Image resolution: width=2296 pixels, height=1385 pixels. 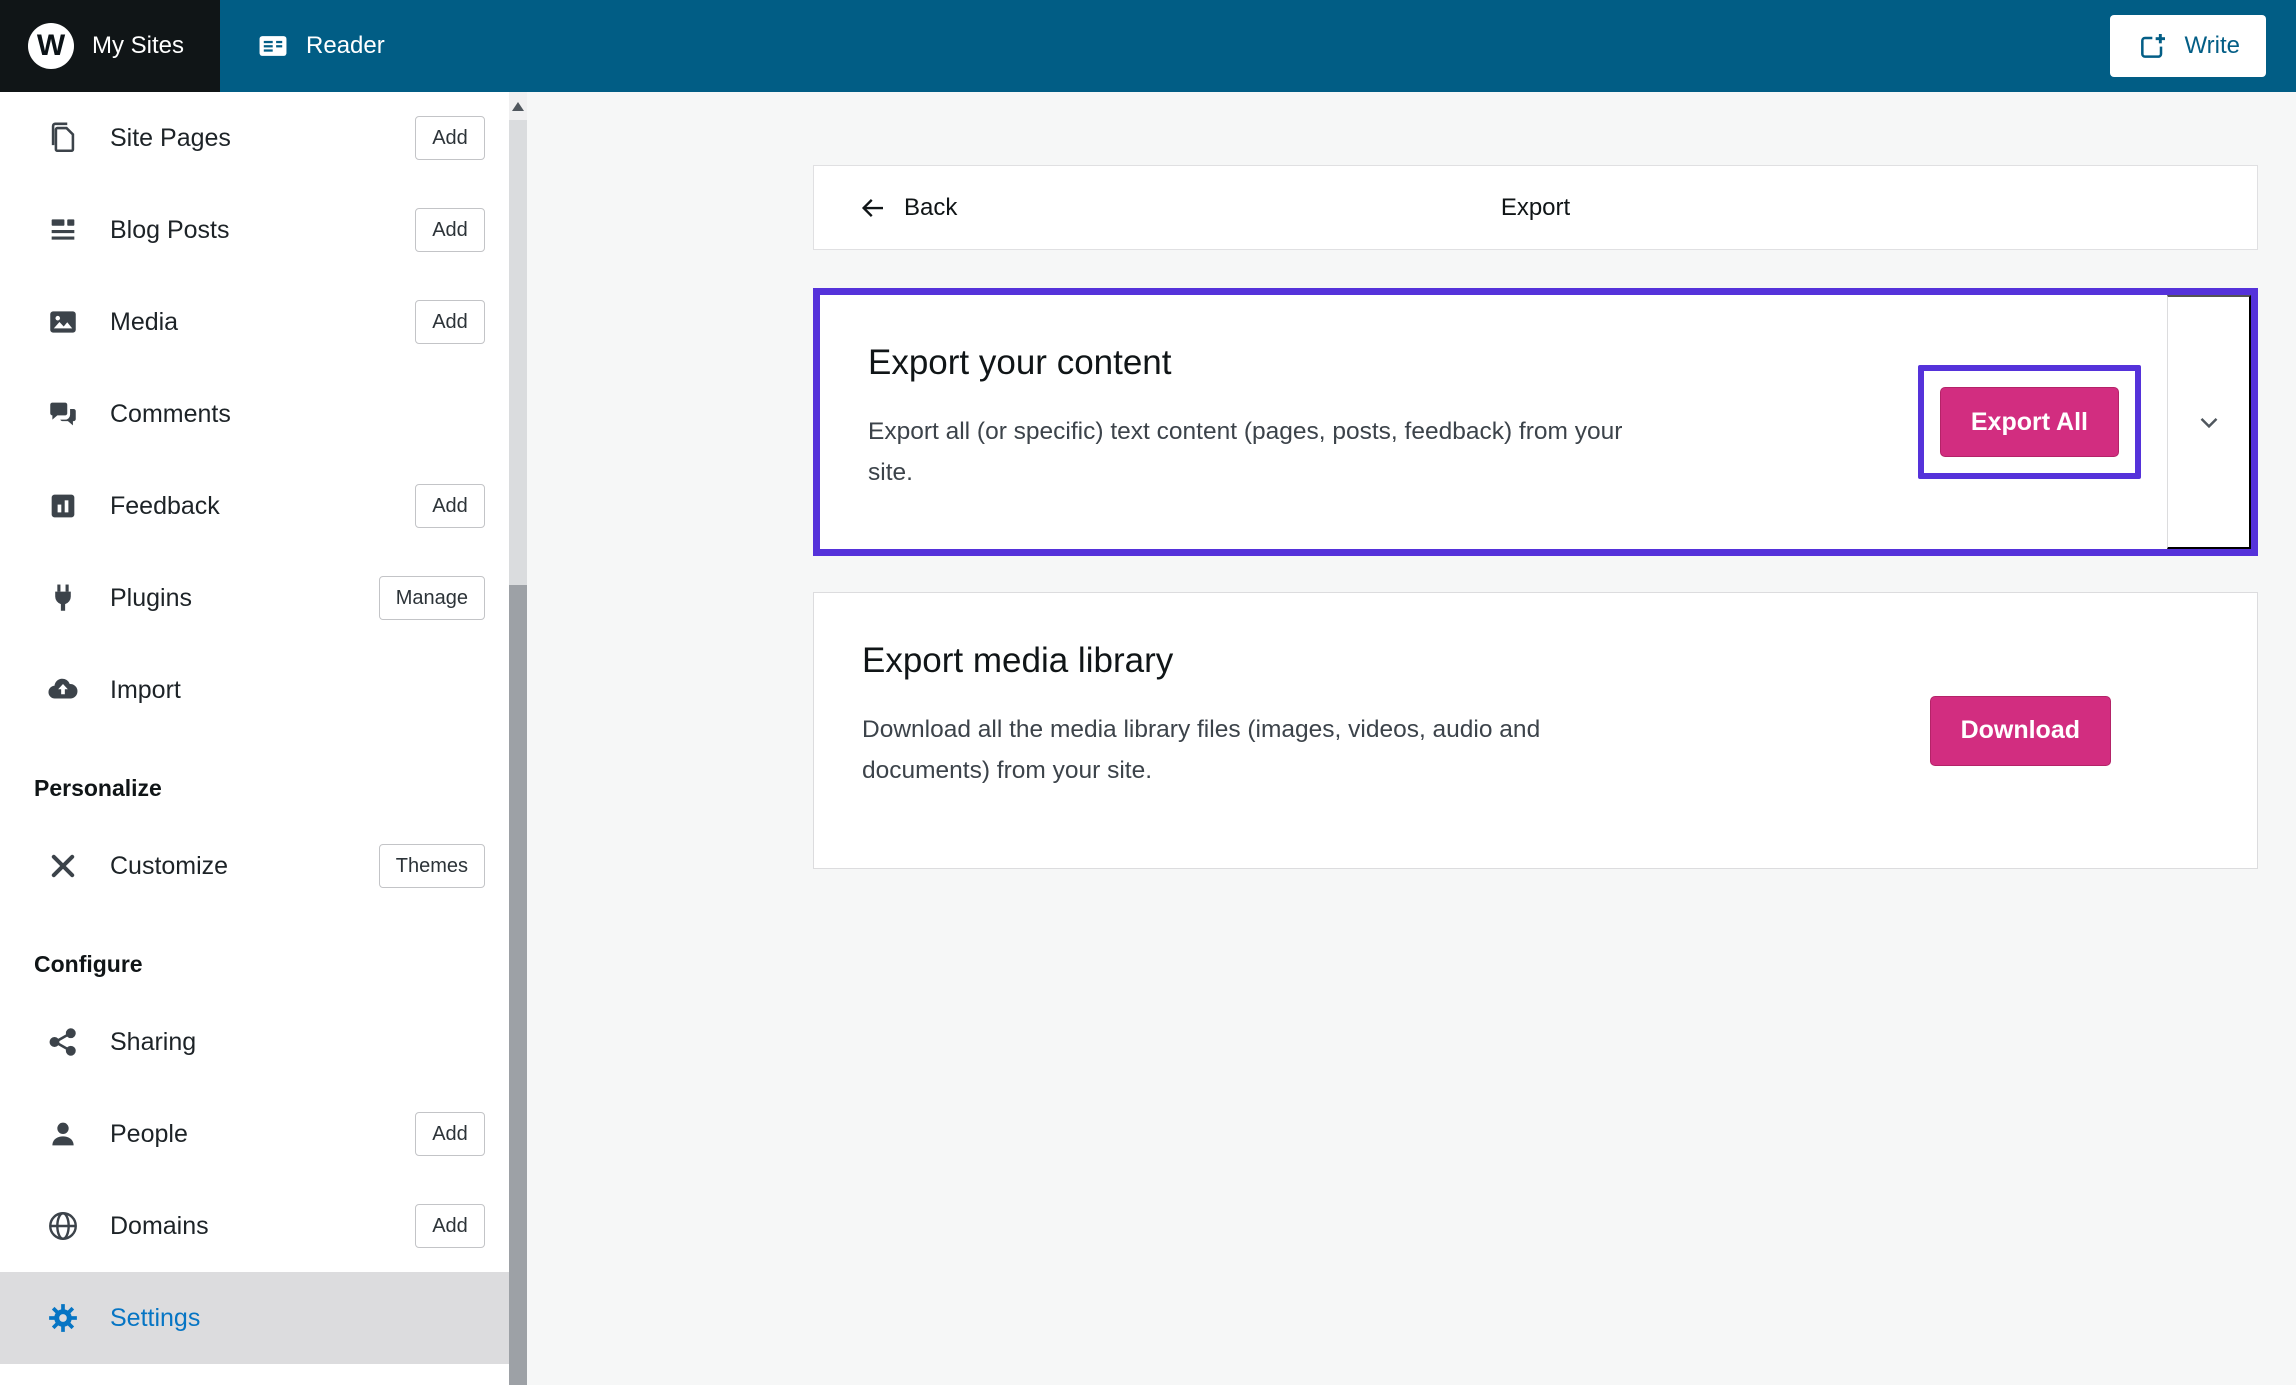 What do you see at coordinates (170, 137) in the screenshot?
I see `sidebar-item-label: Site Pages` at bounding box center [170, 137].